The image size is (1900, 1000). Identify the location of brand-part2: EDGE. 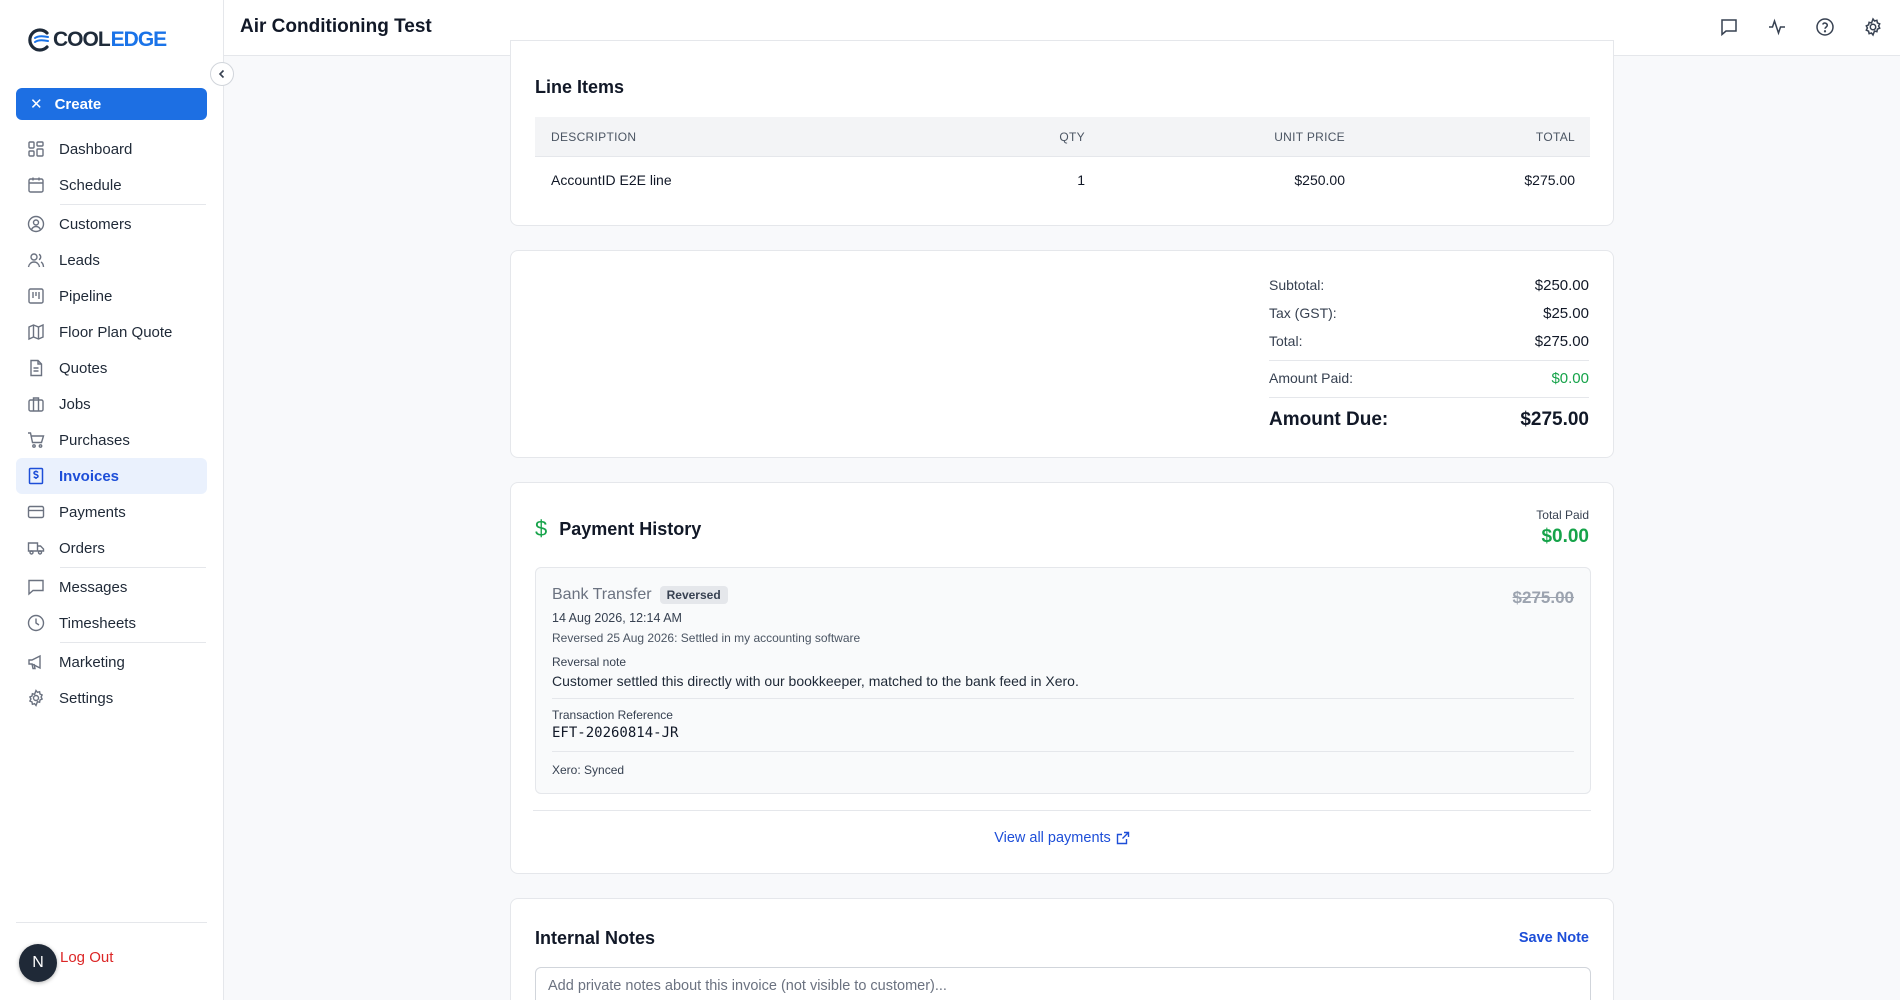
(139, 39).